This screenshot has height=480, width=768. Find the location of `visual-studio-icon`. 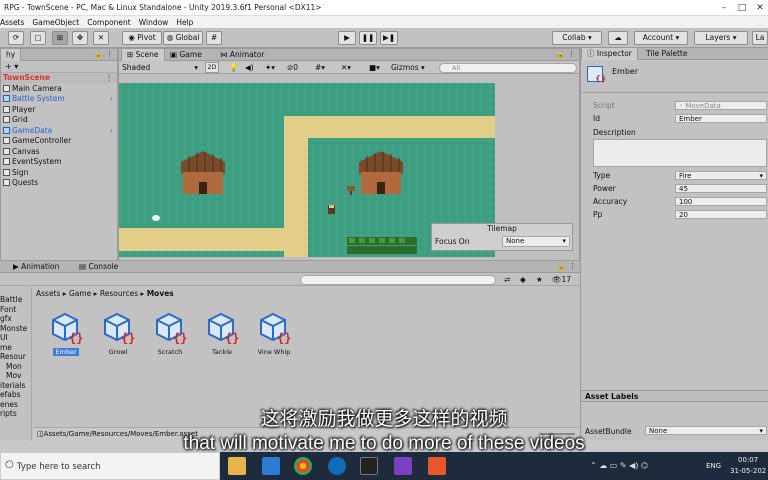

visual-studio-icon is located at coordinates (403, 466).